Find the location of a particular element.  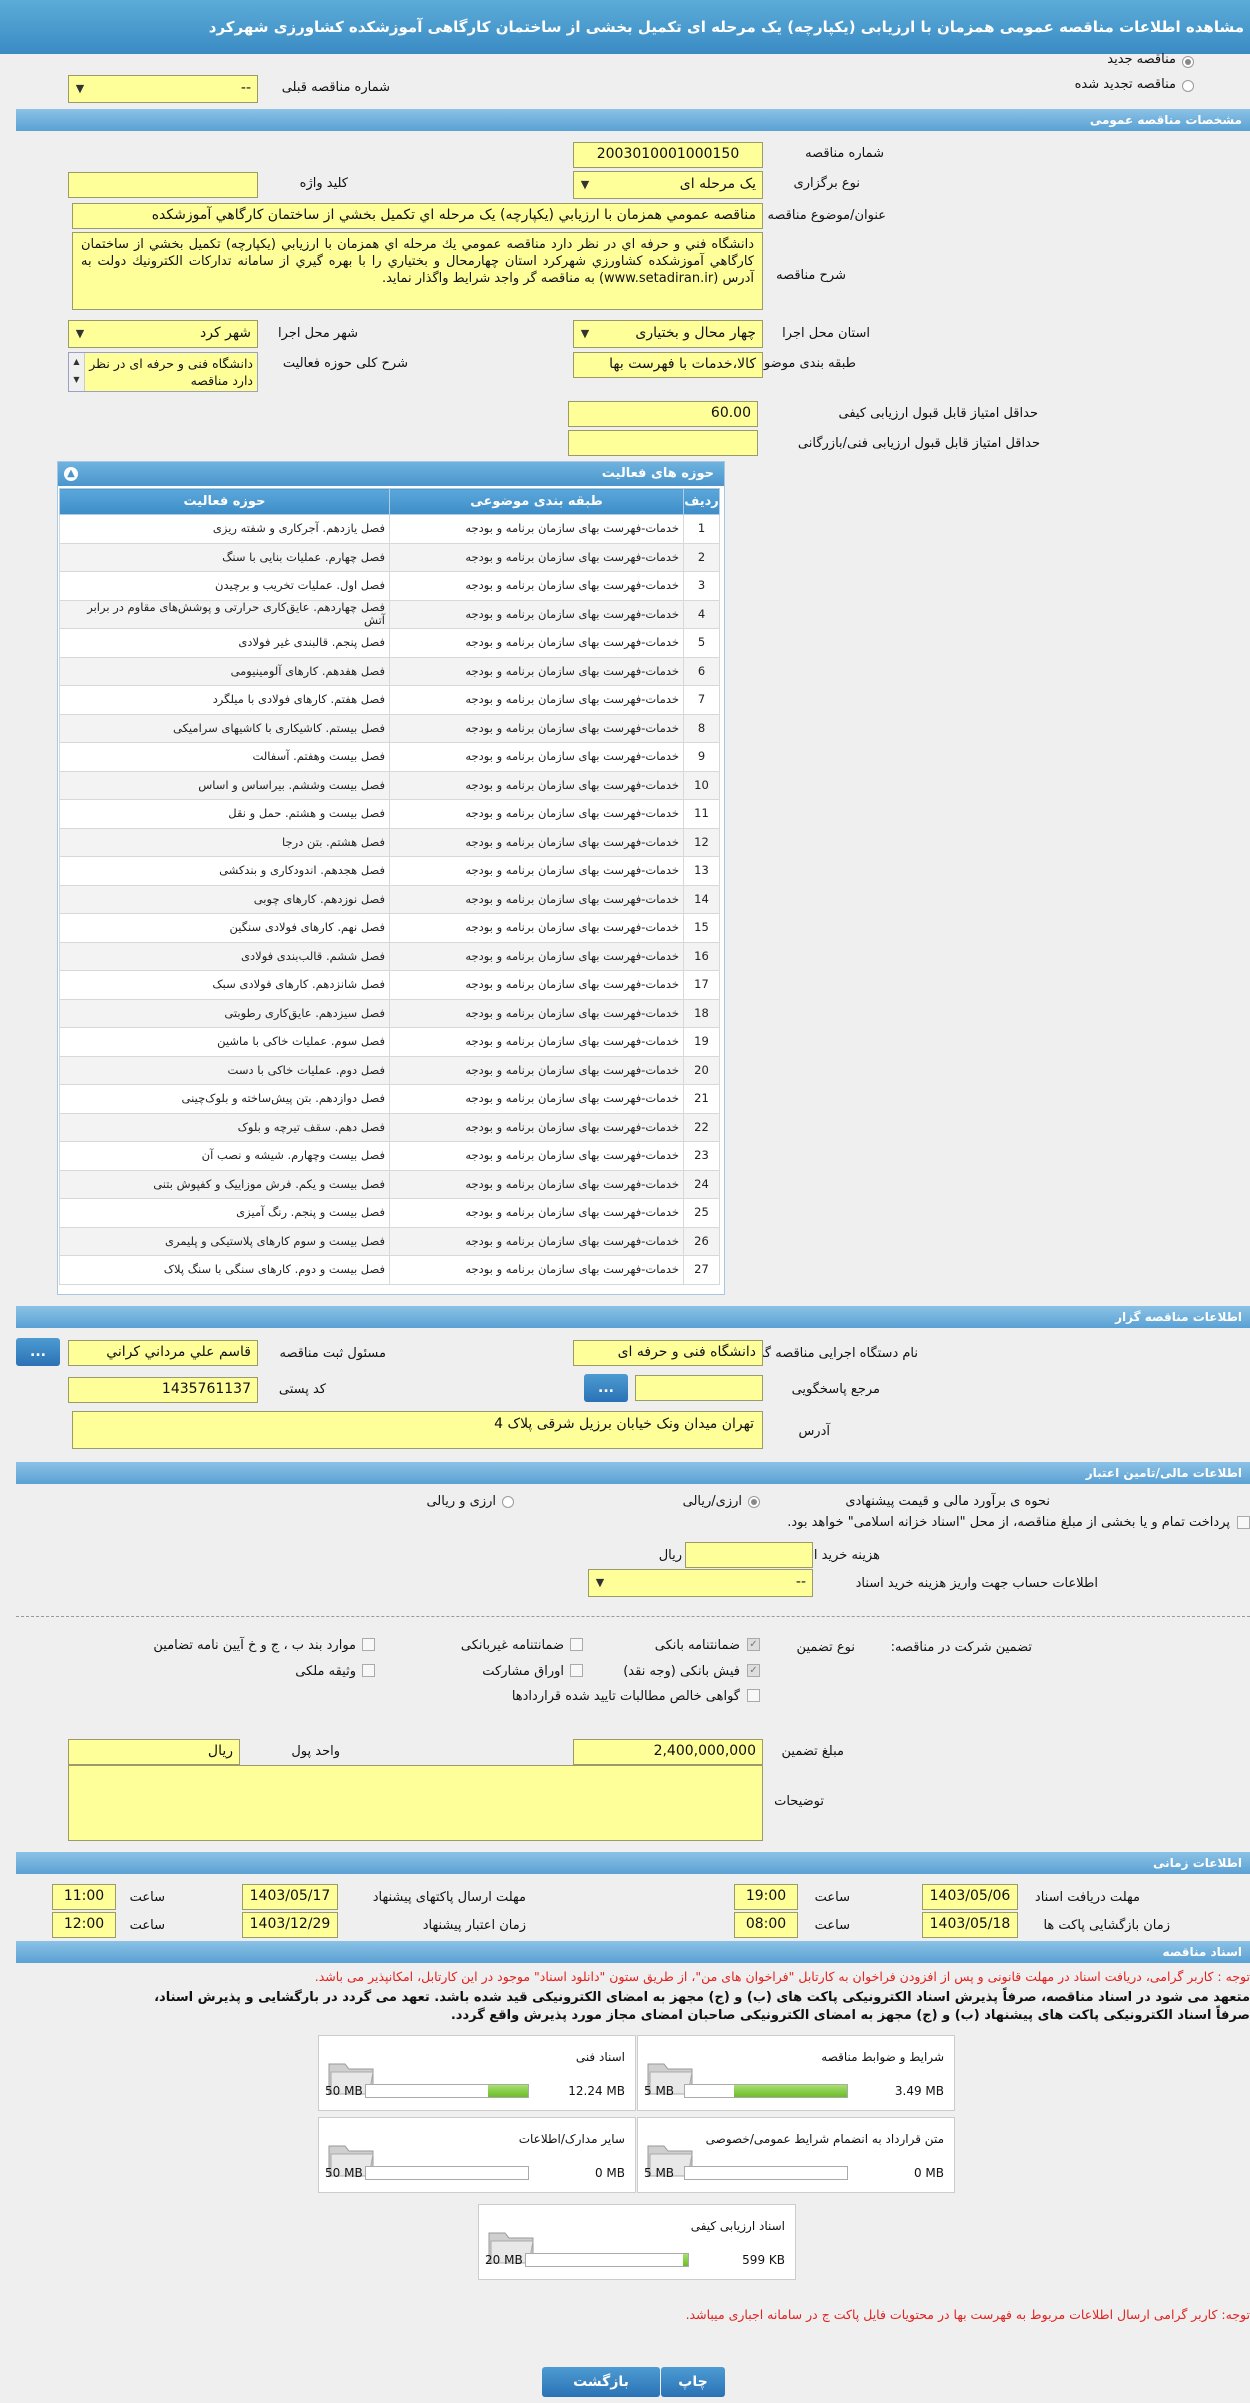

row-number-cell: 7 is located at coordinates (701, 700).